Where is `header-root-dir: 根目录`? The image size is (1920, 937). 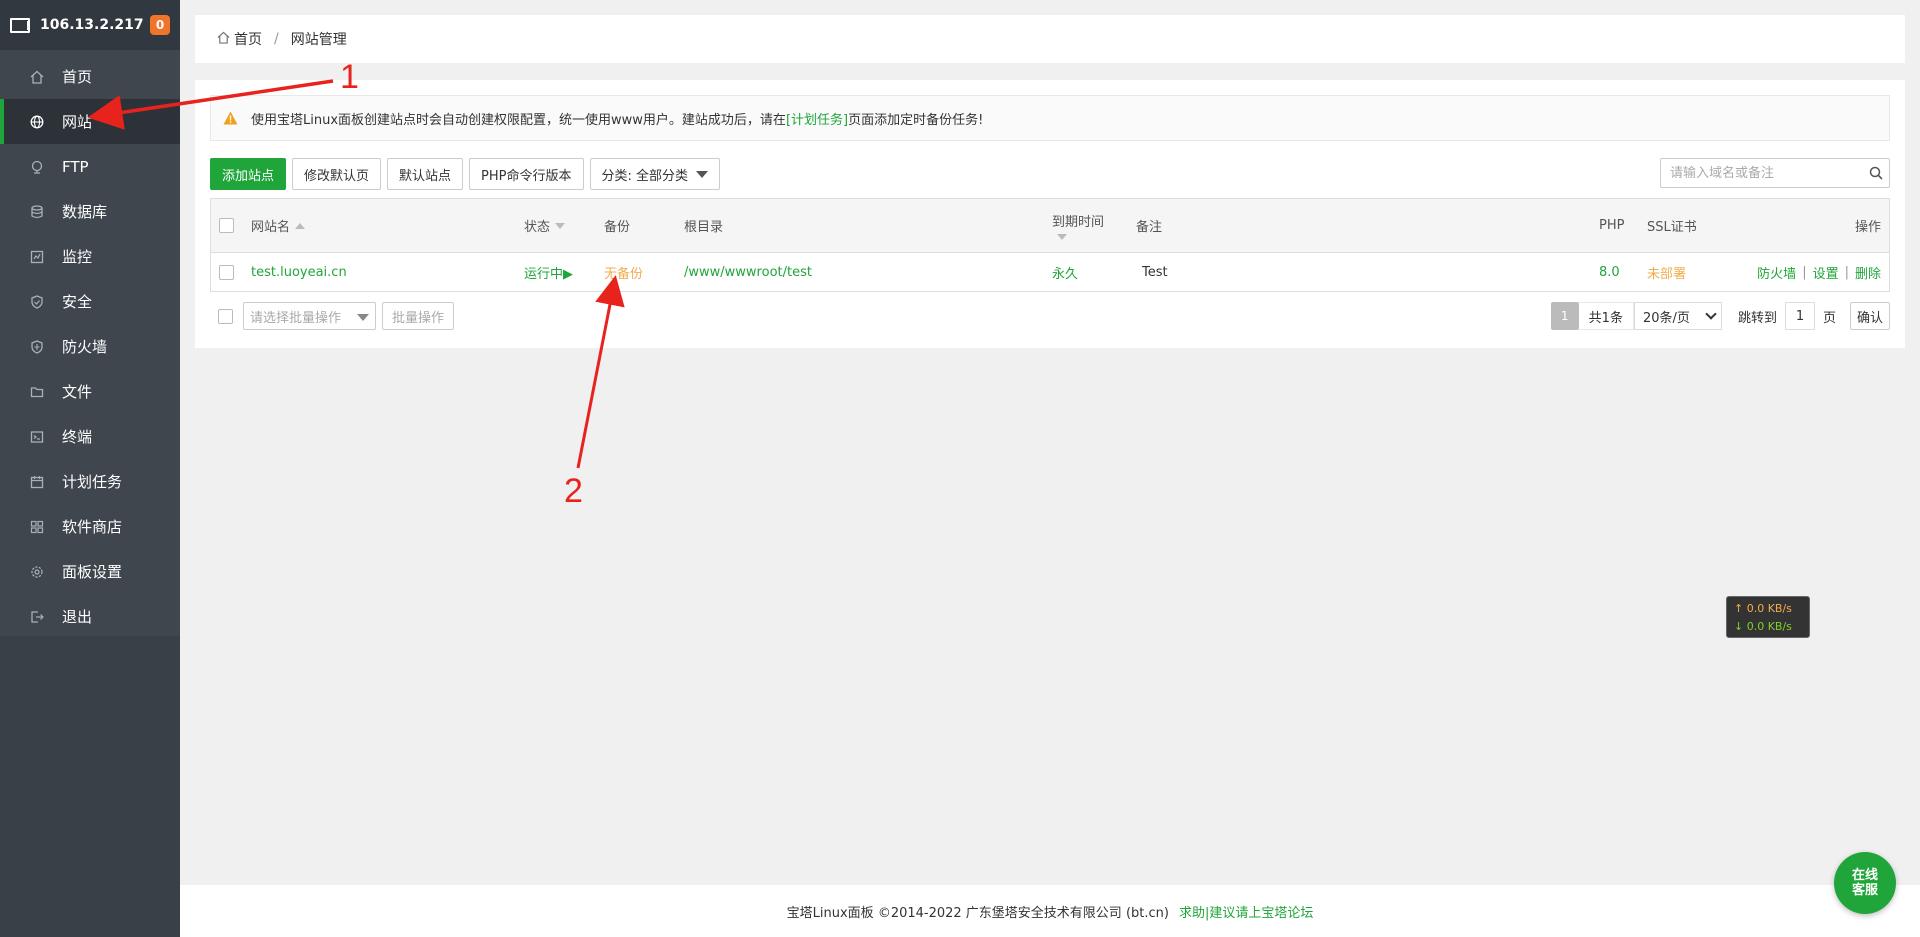
header-root-dir: 根目录 is located at coordinates (703, 225).